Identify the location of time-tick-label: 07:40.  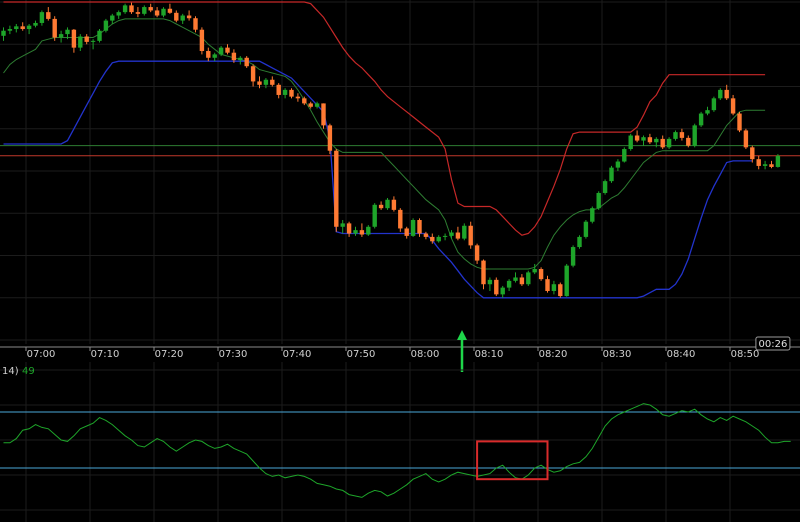
(297, 354).